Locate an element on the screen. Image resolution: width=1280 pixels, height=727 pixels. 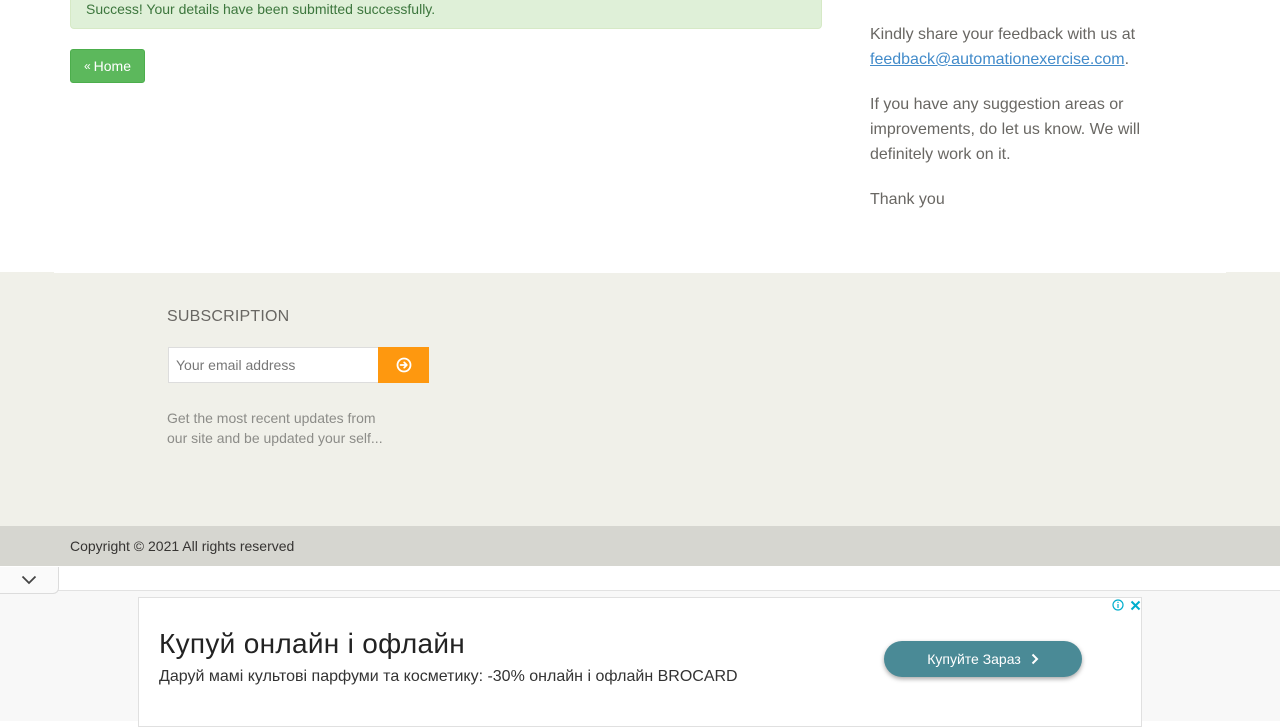
copyright-text: Copyright © 2021 All rights reserved is located at coordinates (182, 546).